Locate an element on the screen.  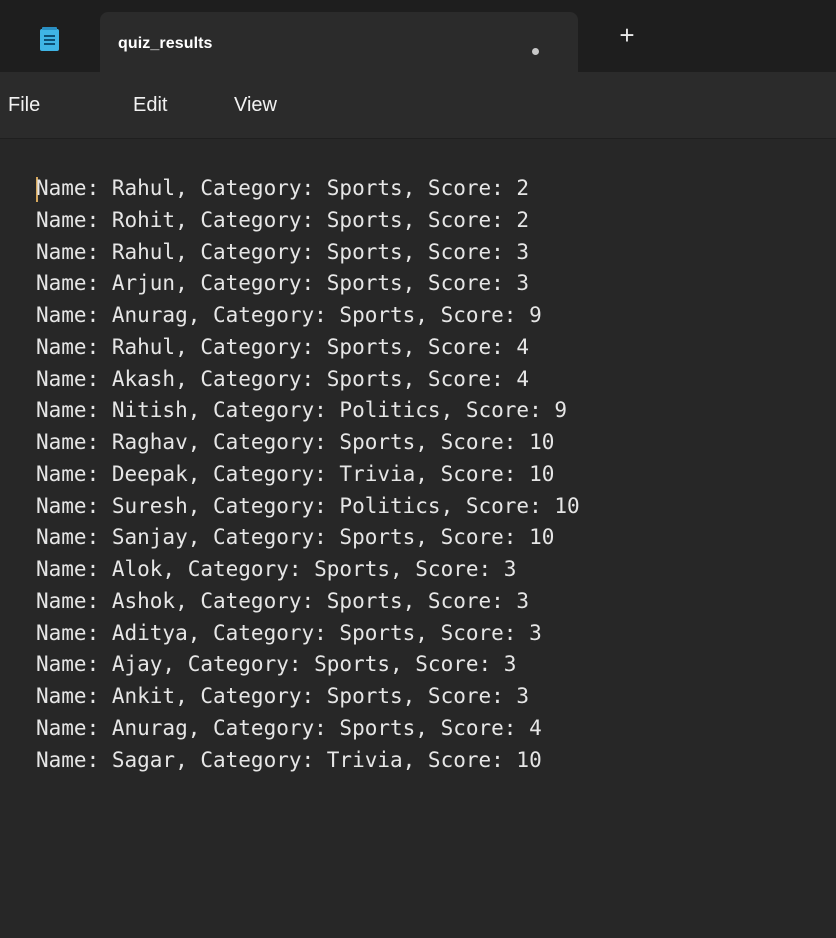
title-bar: quiz_results + is located at coordinates (418, 36).